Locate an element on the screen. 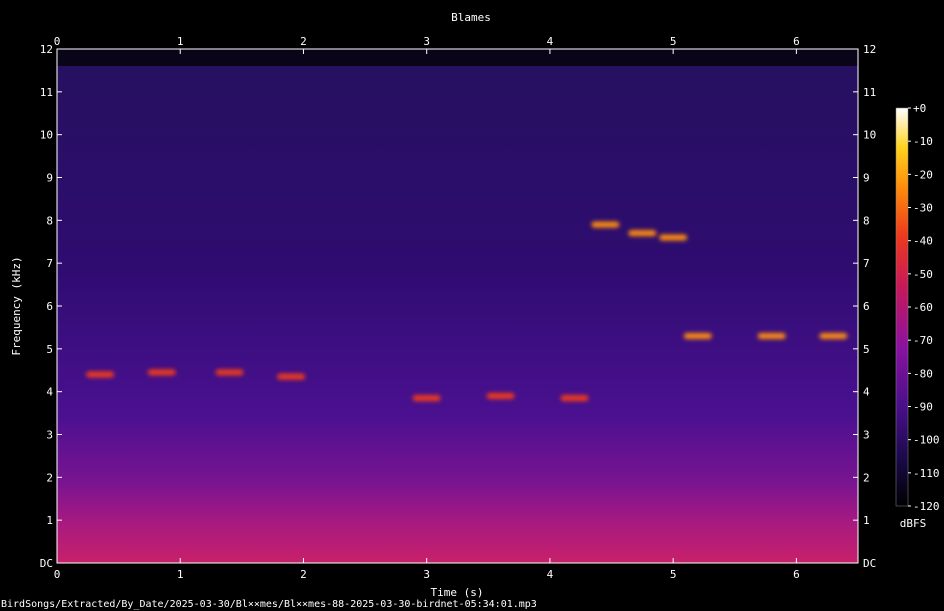  y-tick-label-left: 6 is located at coordinates (49, 306).